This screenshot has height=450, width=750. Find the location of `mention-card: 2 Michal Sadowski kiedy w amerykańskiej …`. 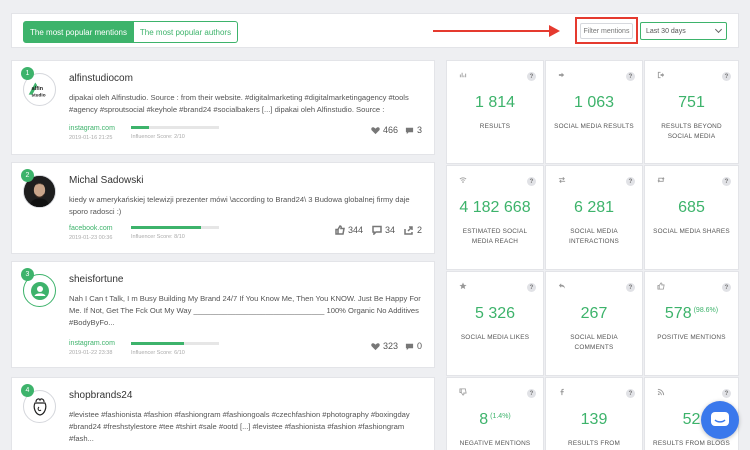

mention-card: 2 Michal Sadowski kiedy w amerykańskiej … is located at coordinates (223, 208).